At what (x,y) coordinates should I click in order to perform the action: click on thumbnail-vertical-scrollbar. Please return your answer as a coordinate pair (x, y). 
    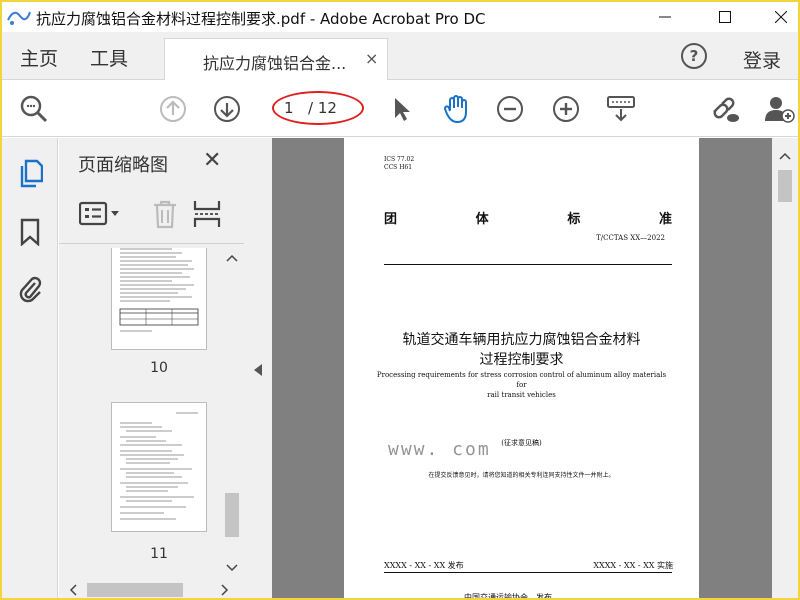
    Looking at the image, I should click on (231, 413).